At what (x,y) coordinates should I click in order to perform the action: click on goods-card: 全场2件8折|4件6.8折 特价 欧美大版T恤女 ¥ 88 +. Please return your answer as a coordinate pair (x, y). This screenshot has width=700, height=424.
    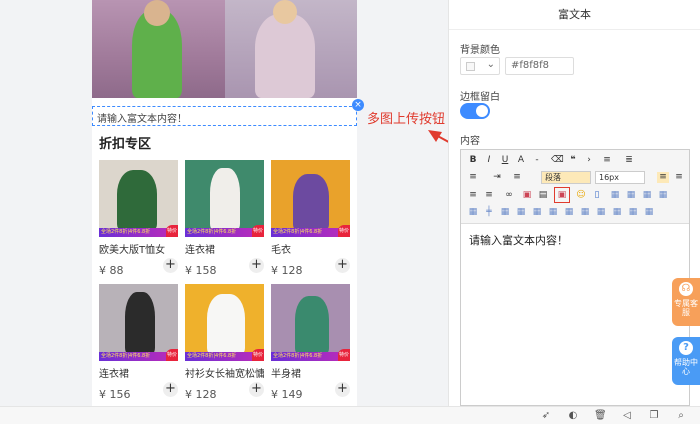
    Looking at the image, I should click on (138, 218).